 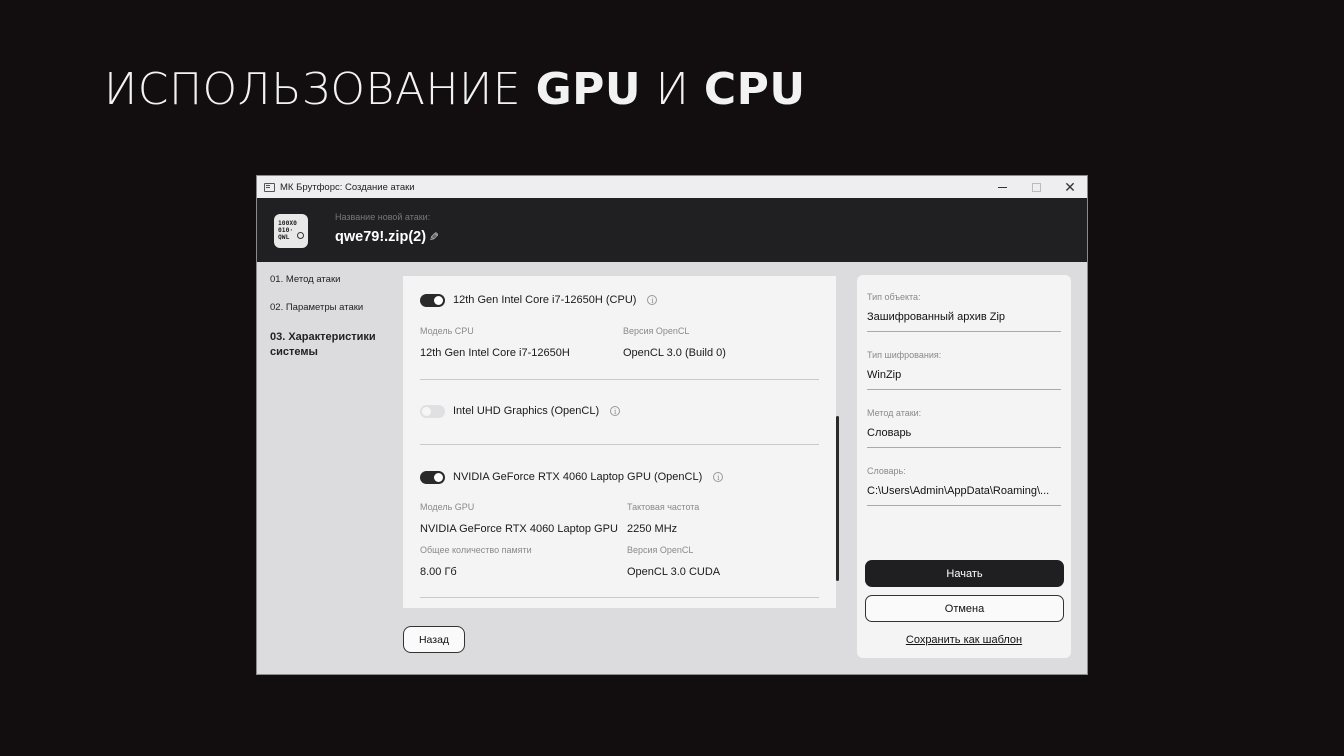 What do you see at coordinates (672, 187) in the screenshot?
I see `title-bar: МК Брутфорс: Создание атаки ✕` at bounding box center [672, 187].